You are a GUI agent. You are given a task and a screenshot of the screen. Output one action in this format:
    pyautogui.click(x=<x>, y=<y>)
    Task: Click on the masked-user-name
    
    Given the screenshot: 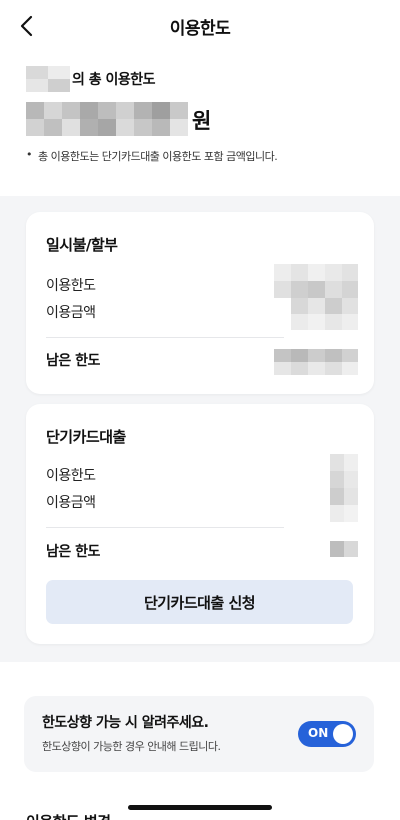 What is the action you would take?
    pyautogui.click(x=48, y=79)
    